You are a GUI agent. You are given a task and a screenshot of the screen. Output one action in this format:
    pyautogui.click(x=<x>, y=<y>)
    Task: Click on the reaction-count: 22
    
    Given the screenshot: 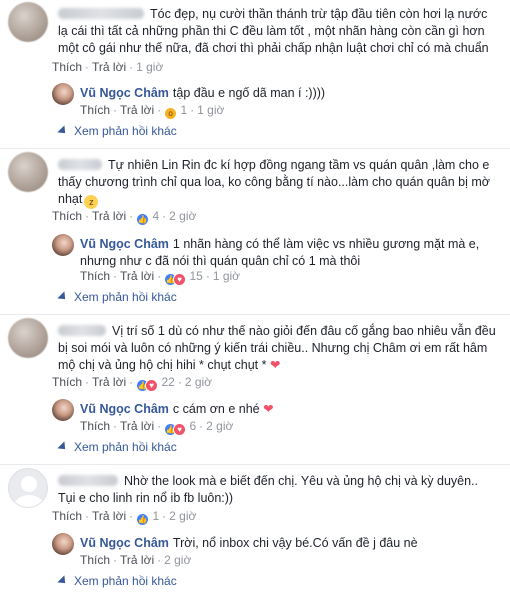 What is the action you would take?
    pyautogui.click(x=167, y=382)
    